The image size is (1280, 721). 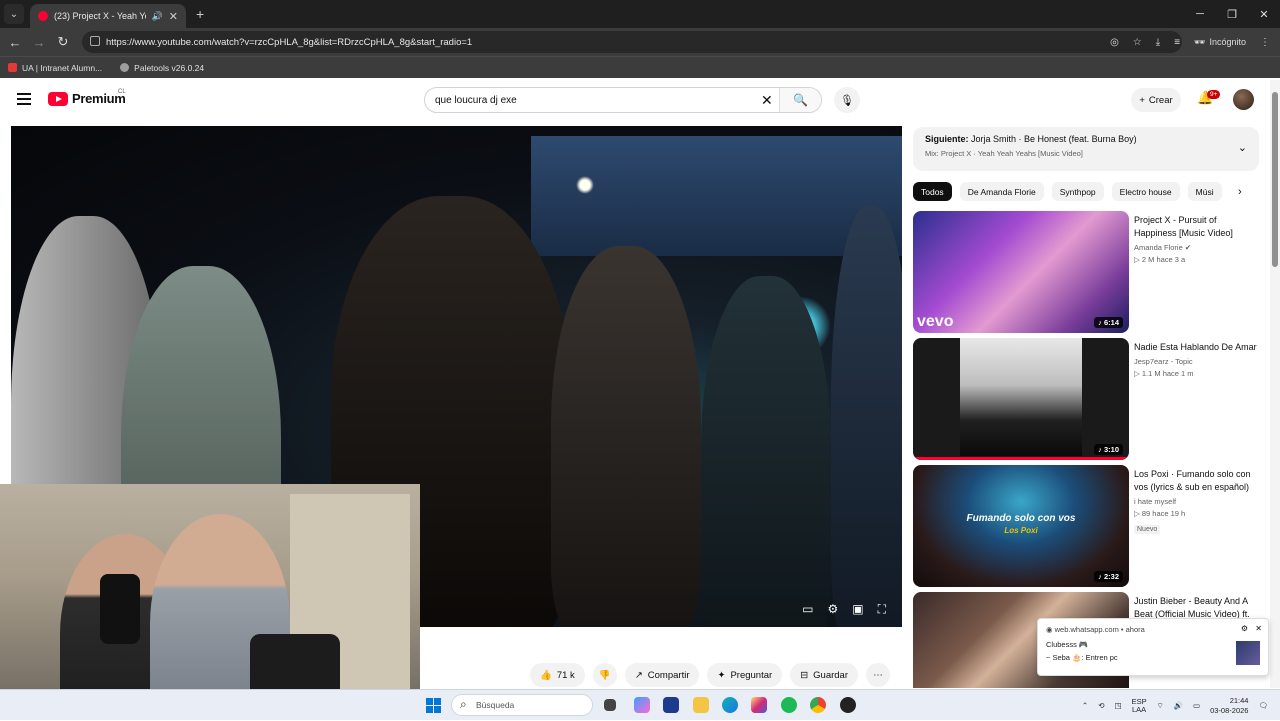 What do you see at coordinates (1197, 361) in the screenshot?
I see `channel-name: Jesp7earz - Topic` at bounding box center [1197, 361].